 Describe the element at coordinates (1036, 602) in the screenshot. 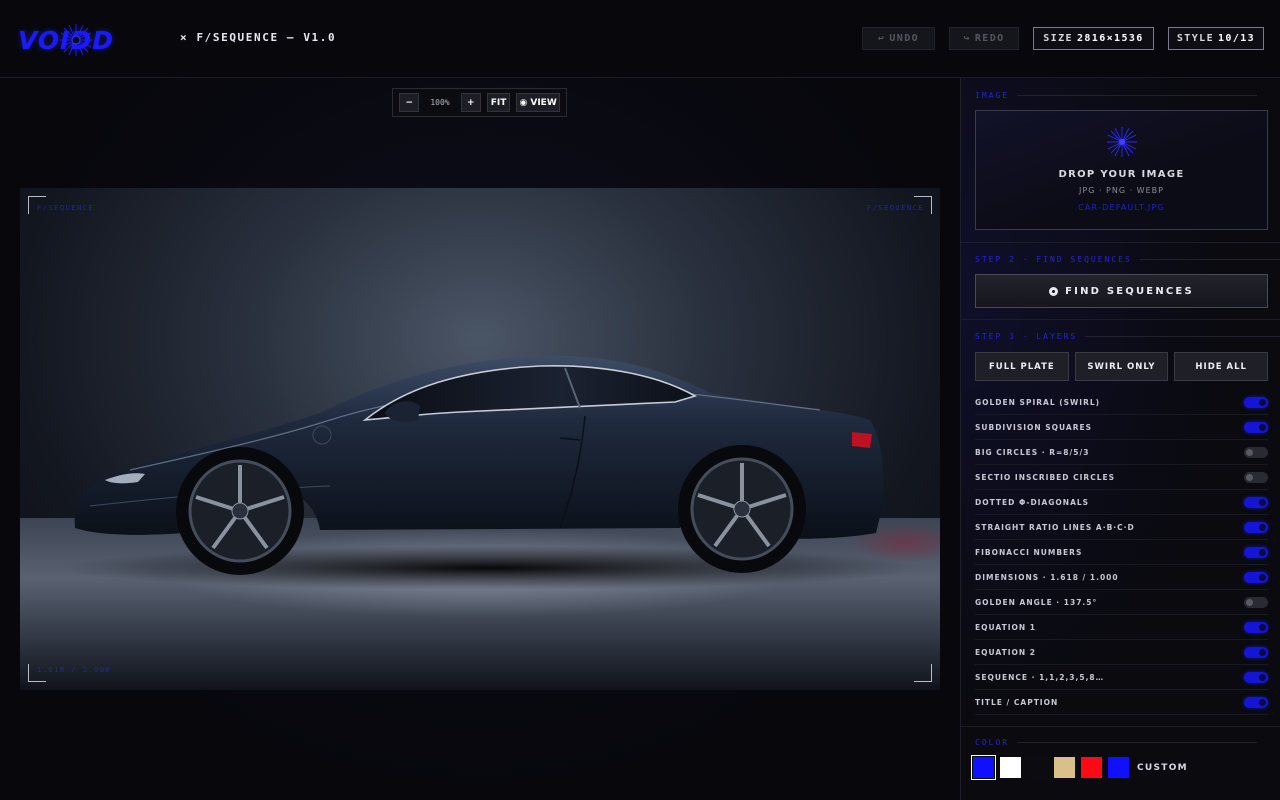

I see `layer-label: GOLDEN ANGLE · 137.5°` at that location.